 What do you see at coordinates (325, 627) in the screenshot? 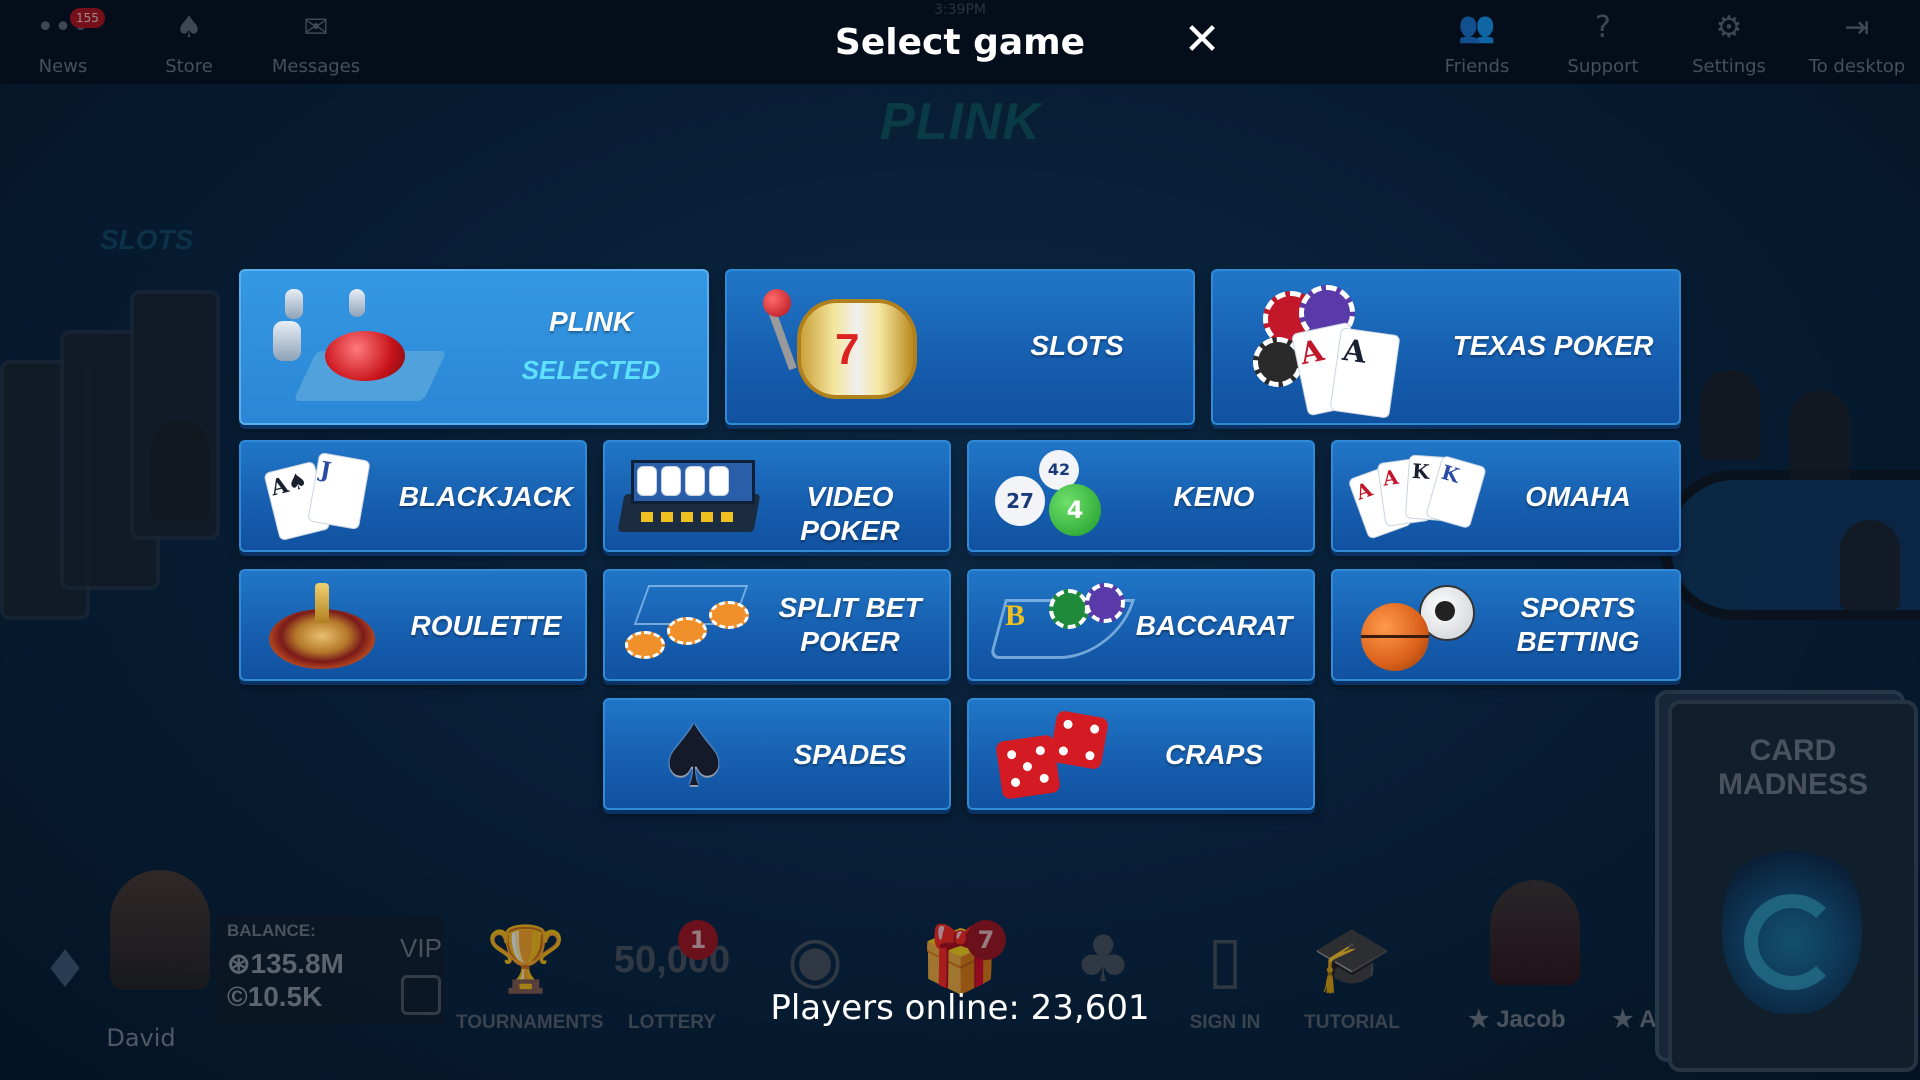
I see `roulette-wheel-icon` at bounding box center [325, 627].